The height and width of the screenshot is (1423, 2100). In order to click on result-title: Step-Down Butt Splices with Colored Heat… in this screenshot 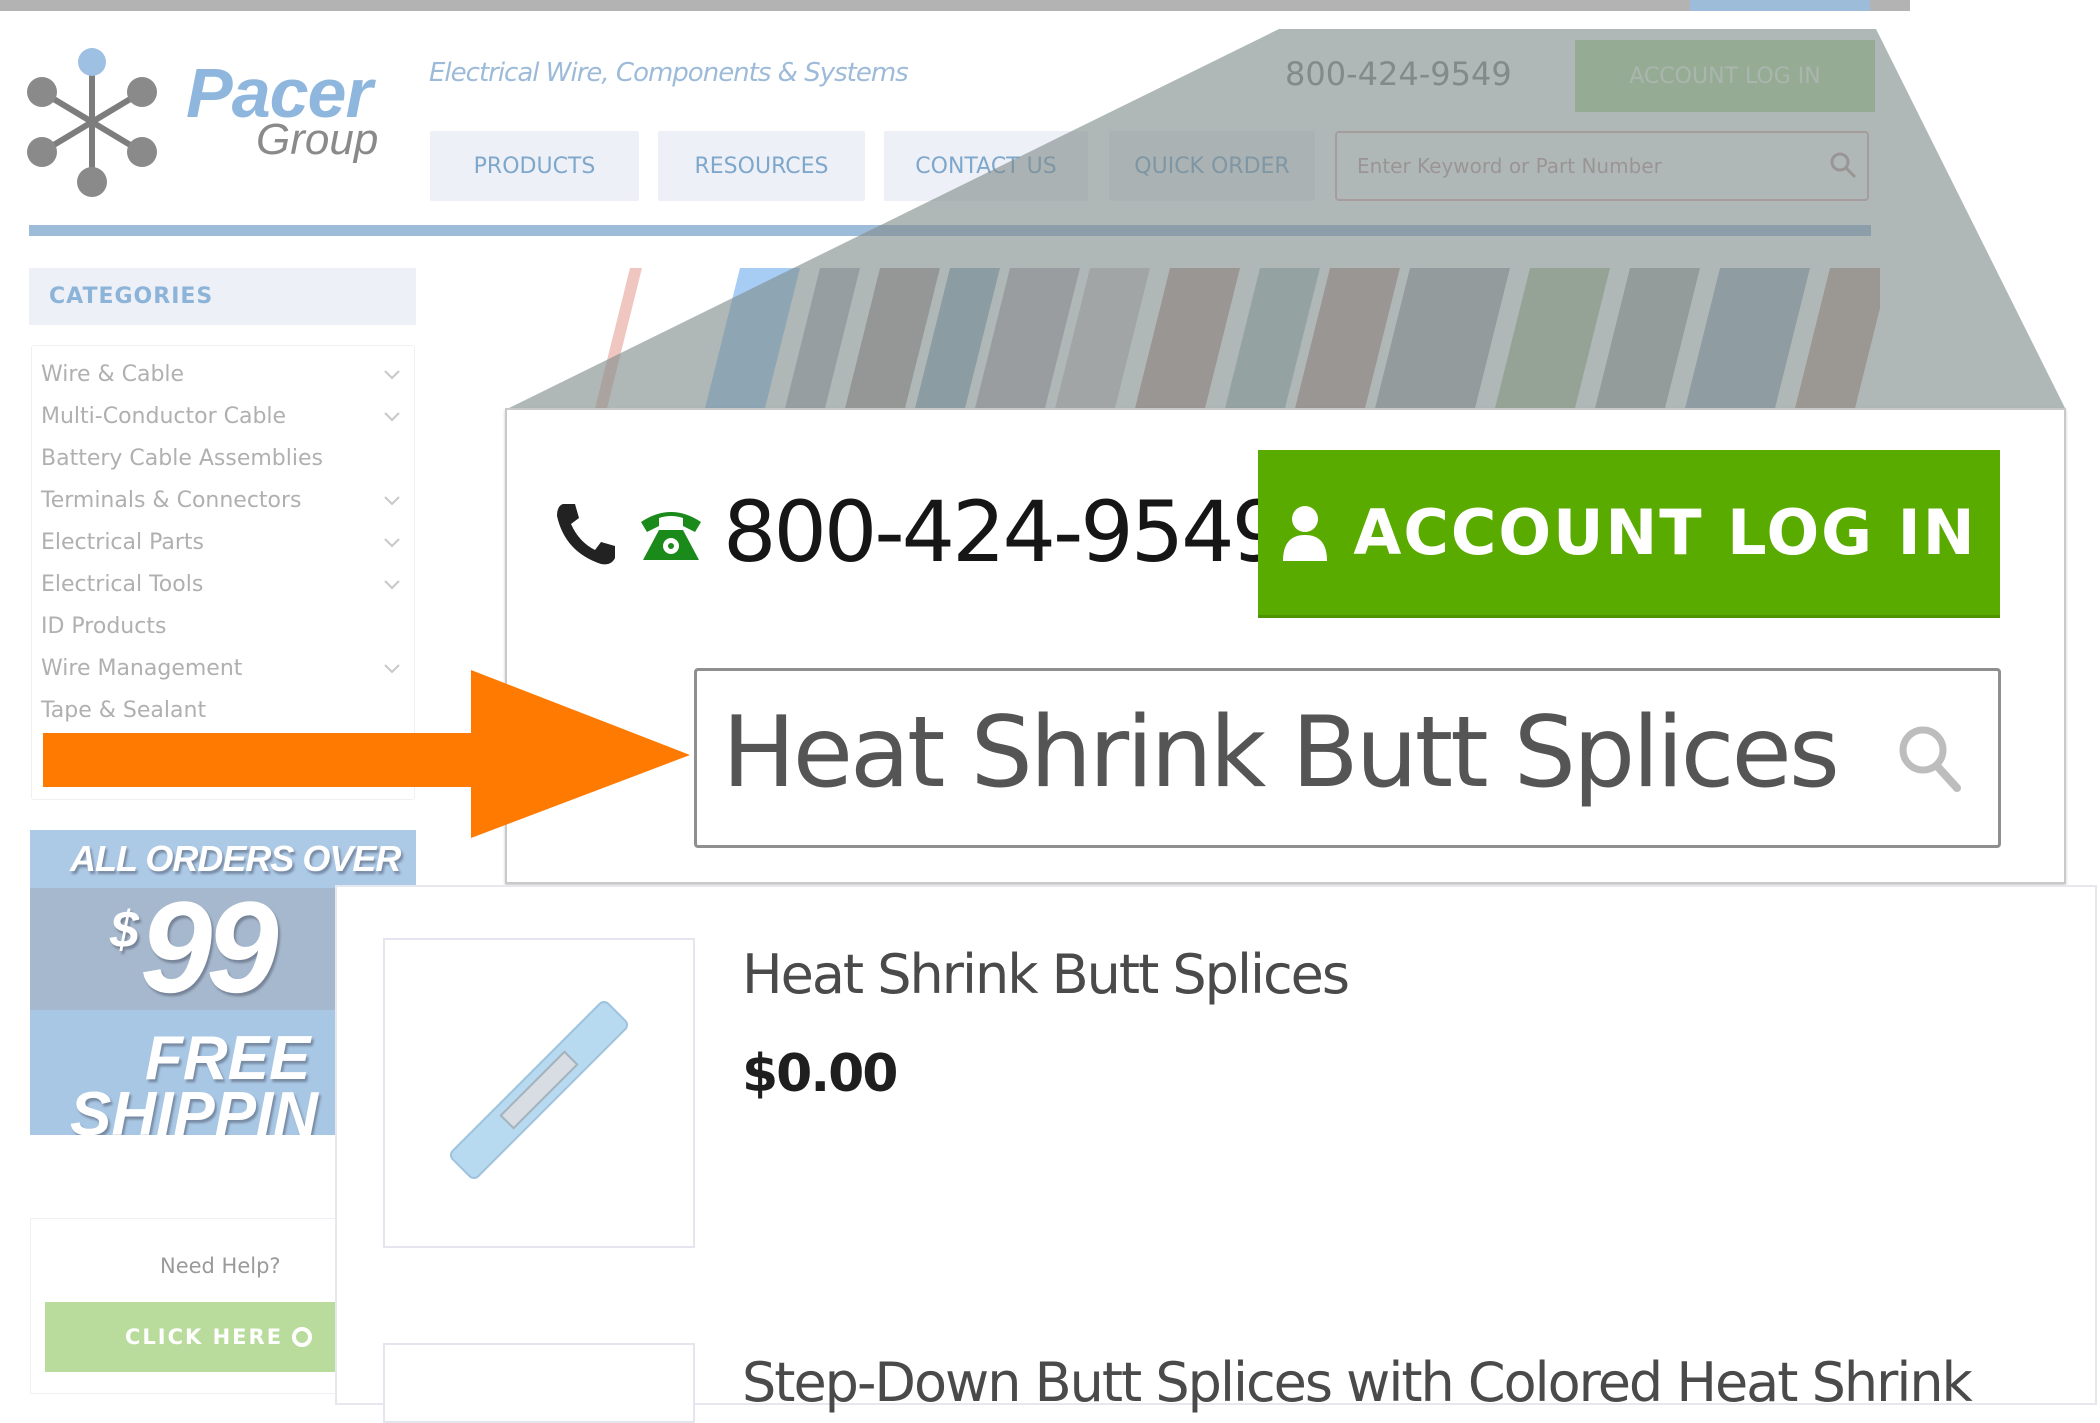, I will do `click(1357, 1383)`.